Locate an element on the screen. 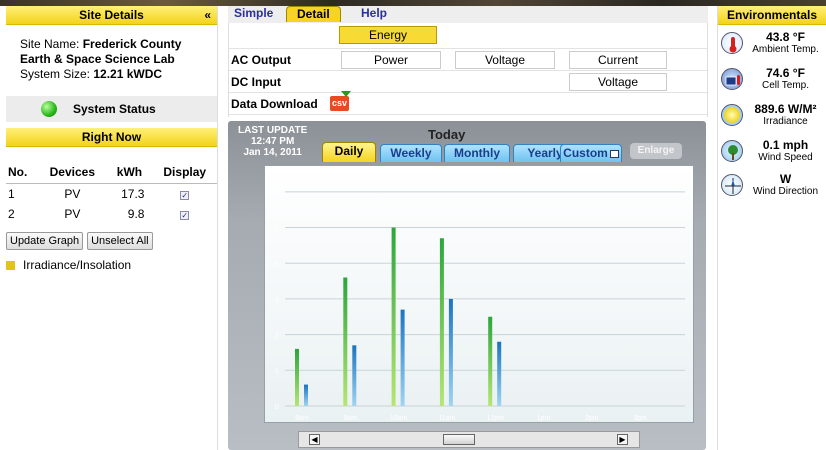 The width and height of the screenshot is (826, 450). x-tick-label: 10am is located at coordinates (399, 418).